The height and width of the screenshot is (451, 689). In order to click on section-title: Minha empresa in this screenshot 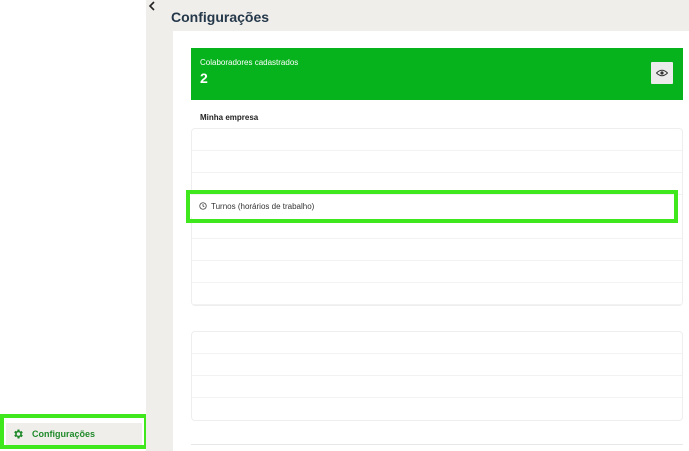, I will do `click(229, 117)`.